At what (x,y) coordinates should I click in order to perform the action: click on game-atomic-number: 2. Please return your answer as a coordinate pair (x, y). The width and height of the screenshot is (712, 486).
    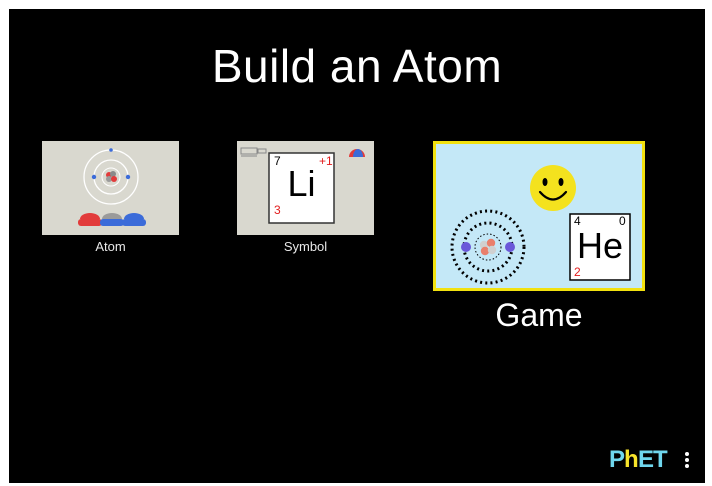
    Looking at the image, I should click on (577, 272).